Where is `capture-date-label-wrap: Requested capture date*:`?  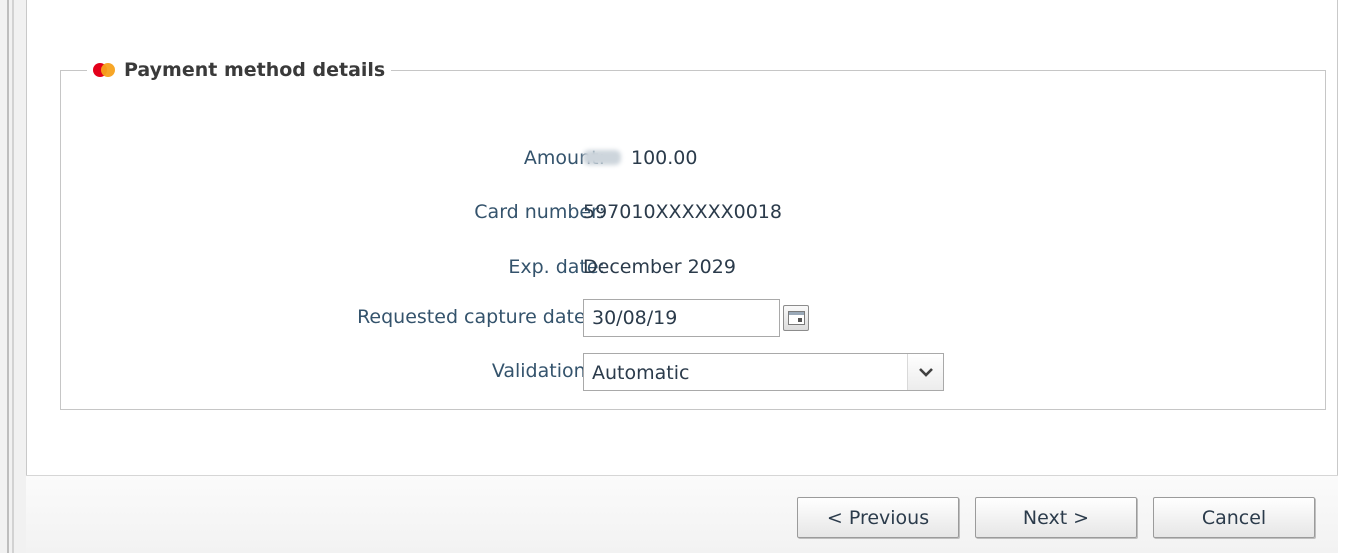
capture-date-label-wrap: Requested capture date*: is located at coordinates (481, 317).